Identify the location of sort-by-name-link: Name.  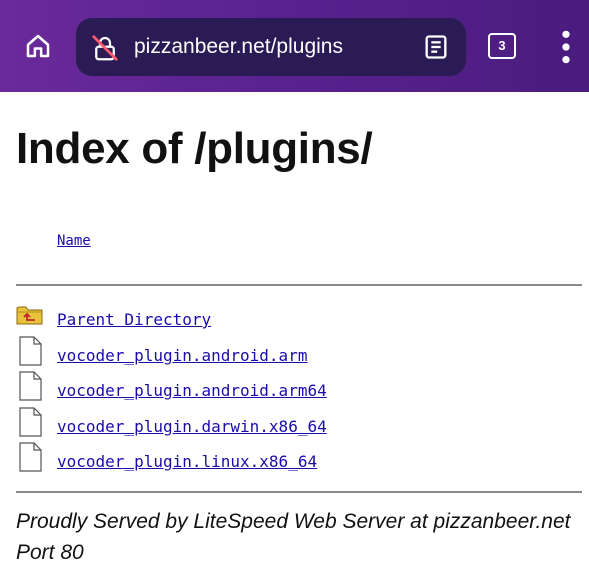
(74, 241).